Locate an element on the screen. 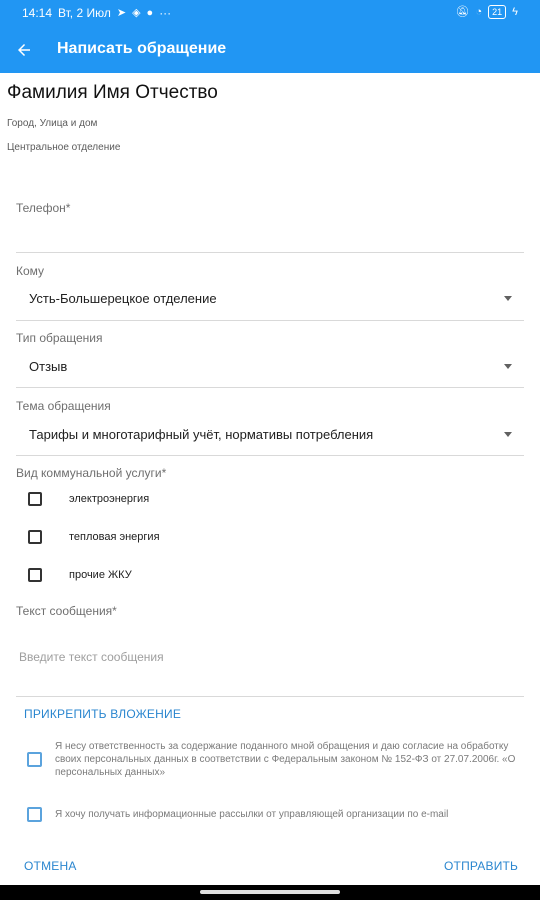  status-bar: 14:14 Вт, 2 Июл ➤ ◈ ● ··· 🔕︎ ◔ 21 ϟ is located at coordinates (270, 13).